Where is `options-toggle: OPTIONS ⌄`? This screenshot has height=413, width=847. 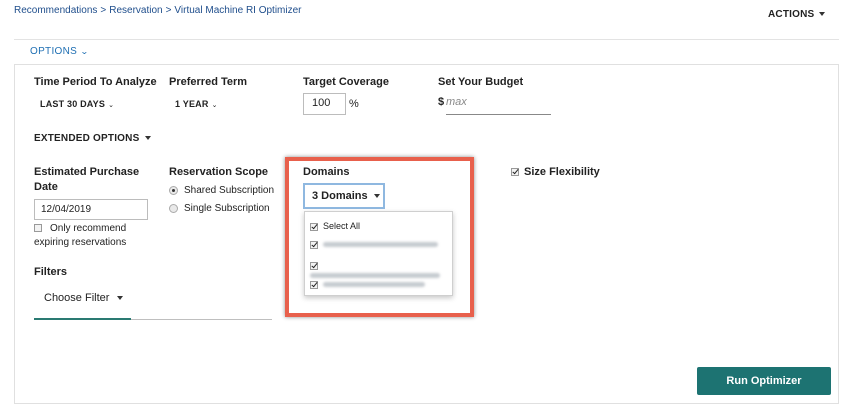 options-toggle: OPTIONS ⌄ is located at coordinates (60, 51).